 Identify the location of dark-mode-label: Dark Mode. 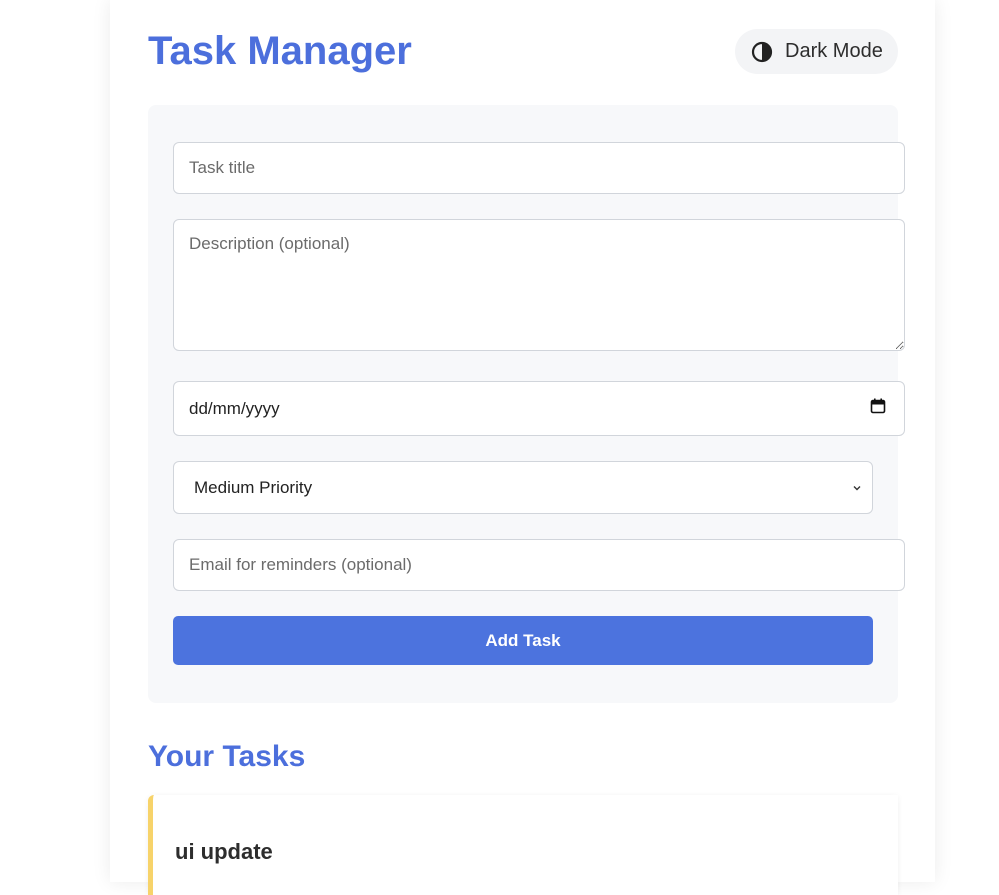
(834, 51).